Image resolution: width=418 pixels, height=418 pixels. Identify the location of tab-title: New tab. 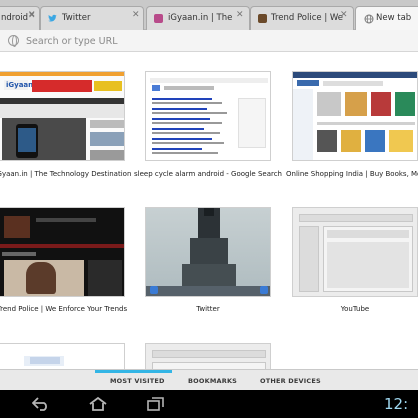
(394, 18).